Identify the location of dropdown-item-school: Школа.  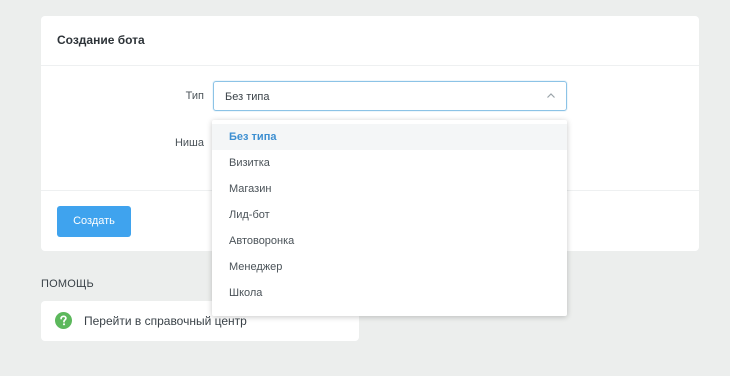
(389, 293).